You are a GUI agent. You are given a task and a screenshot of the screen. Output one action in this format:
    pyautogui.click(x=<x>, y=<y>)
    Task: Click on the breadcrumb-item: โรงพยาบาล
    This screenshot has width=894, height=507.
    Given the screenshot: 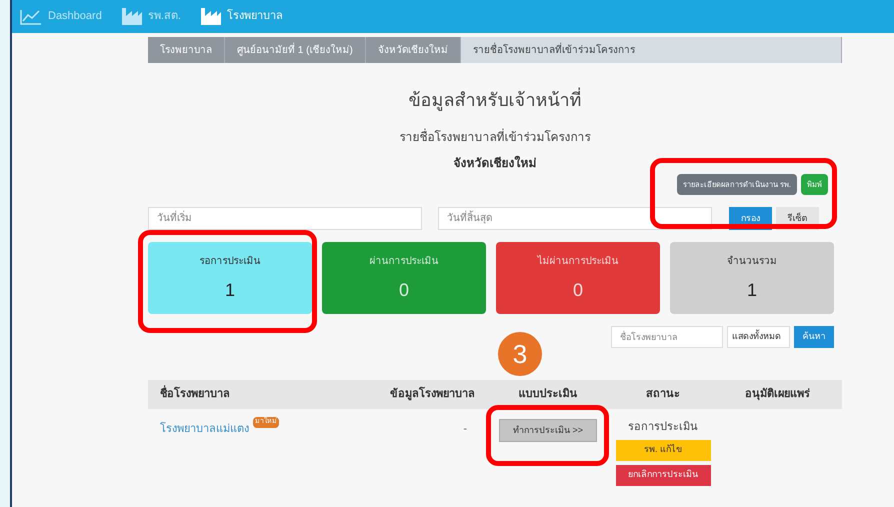 What is the action you would take?
    pyautogui.click(x=186, y=50)
    